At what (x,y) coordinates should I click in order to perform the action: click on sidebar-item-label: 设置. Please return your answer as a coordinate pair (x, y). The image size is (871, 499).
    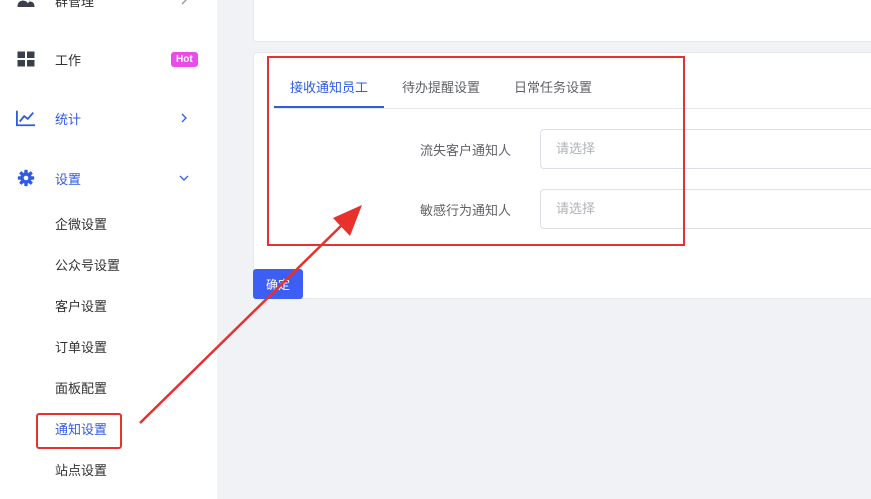
    Looking at the image, I should click on (68, 180).